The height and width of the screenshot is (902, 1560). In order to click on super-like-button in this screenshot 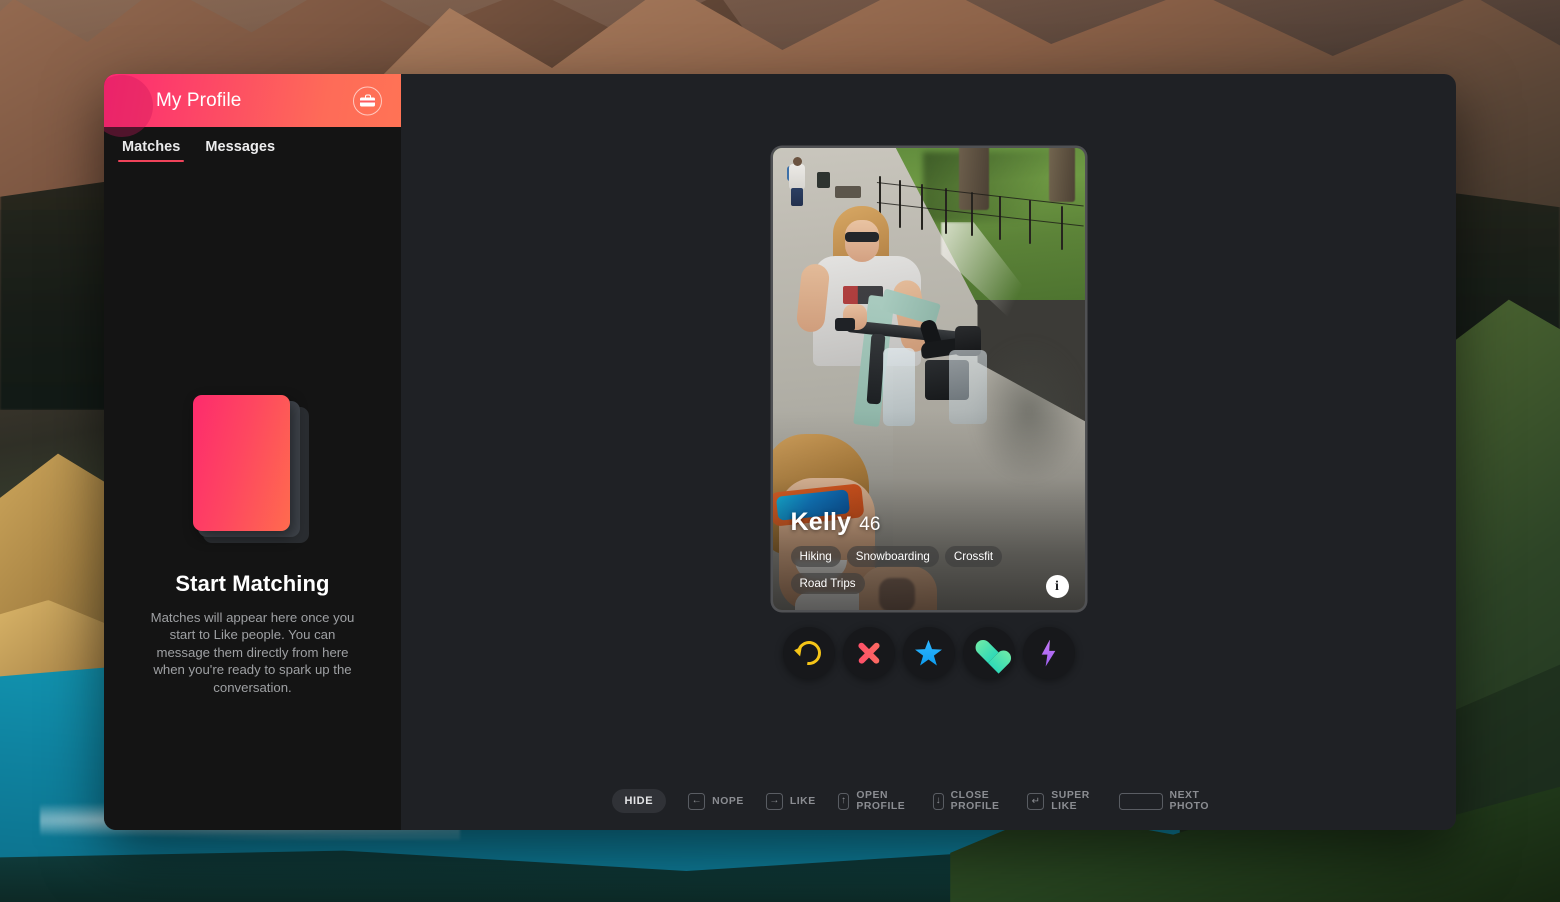, I will do `click(928, 653)`.